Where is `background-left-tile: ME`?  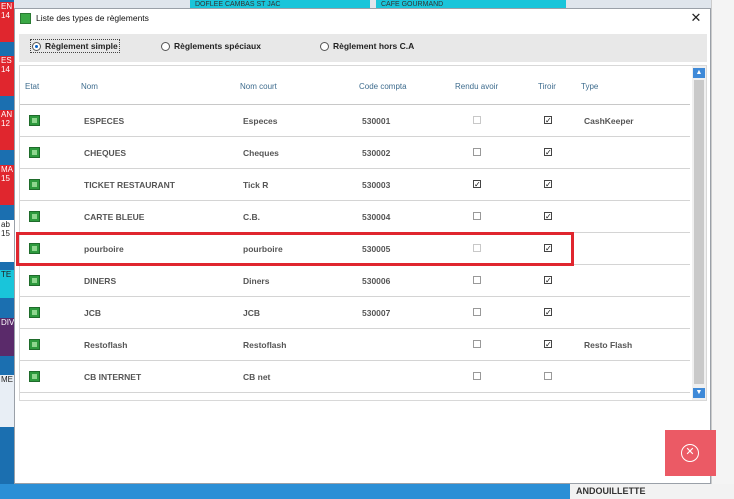
background-left-tile: ME is located at coordinates (7, 401).